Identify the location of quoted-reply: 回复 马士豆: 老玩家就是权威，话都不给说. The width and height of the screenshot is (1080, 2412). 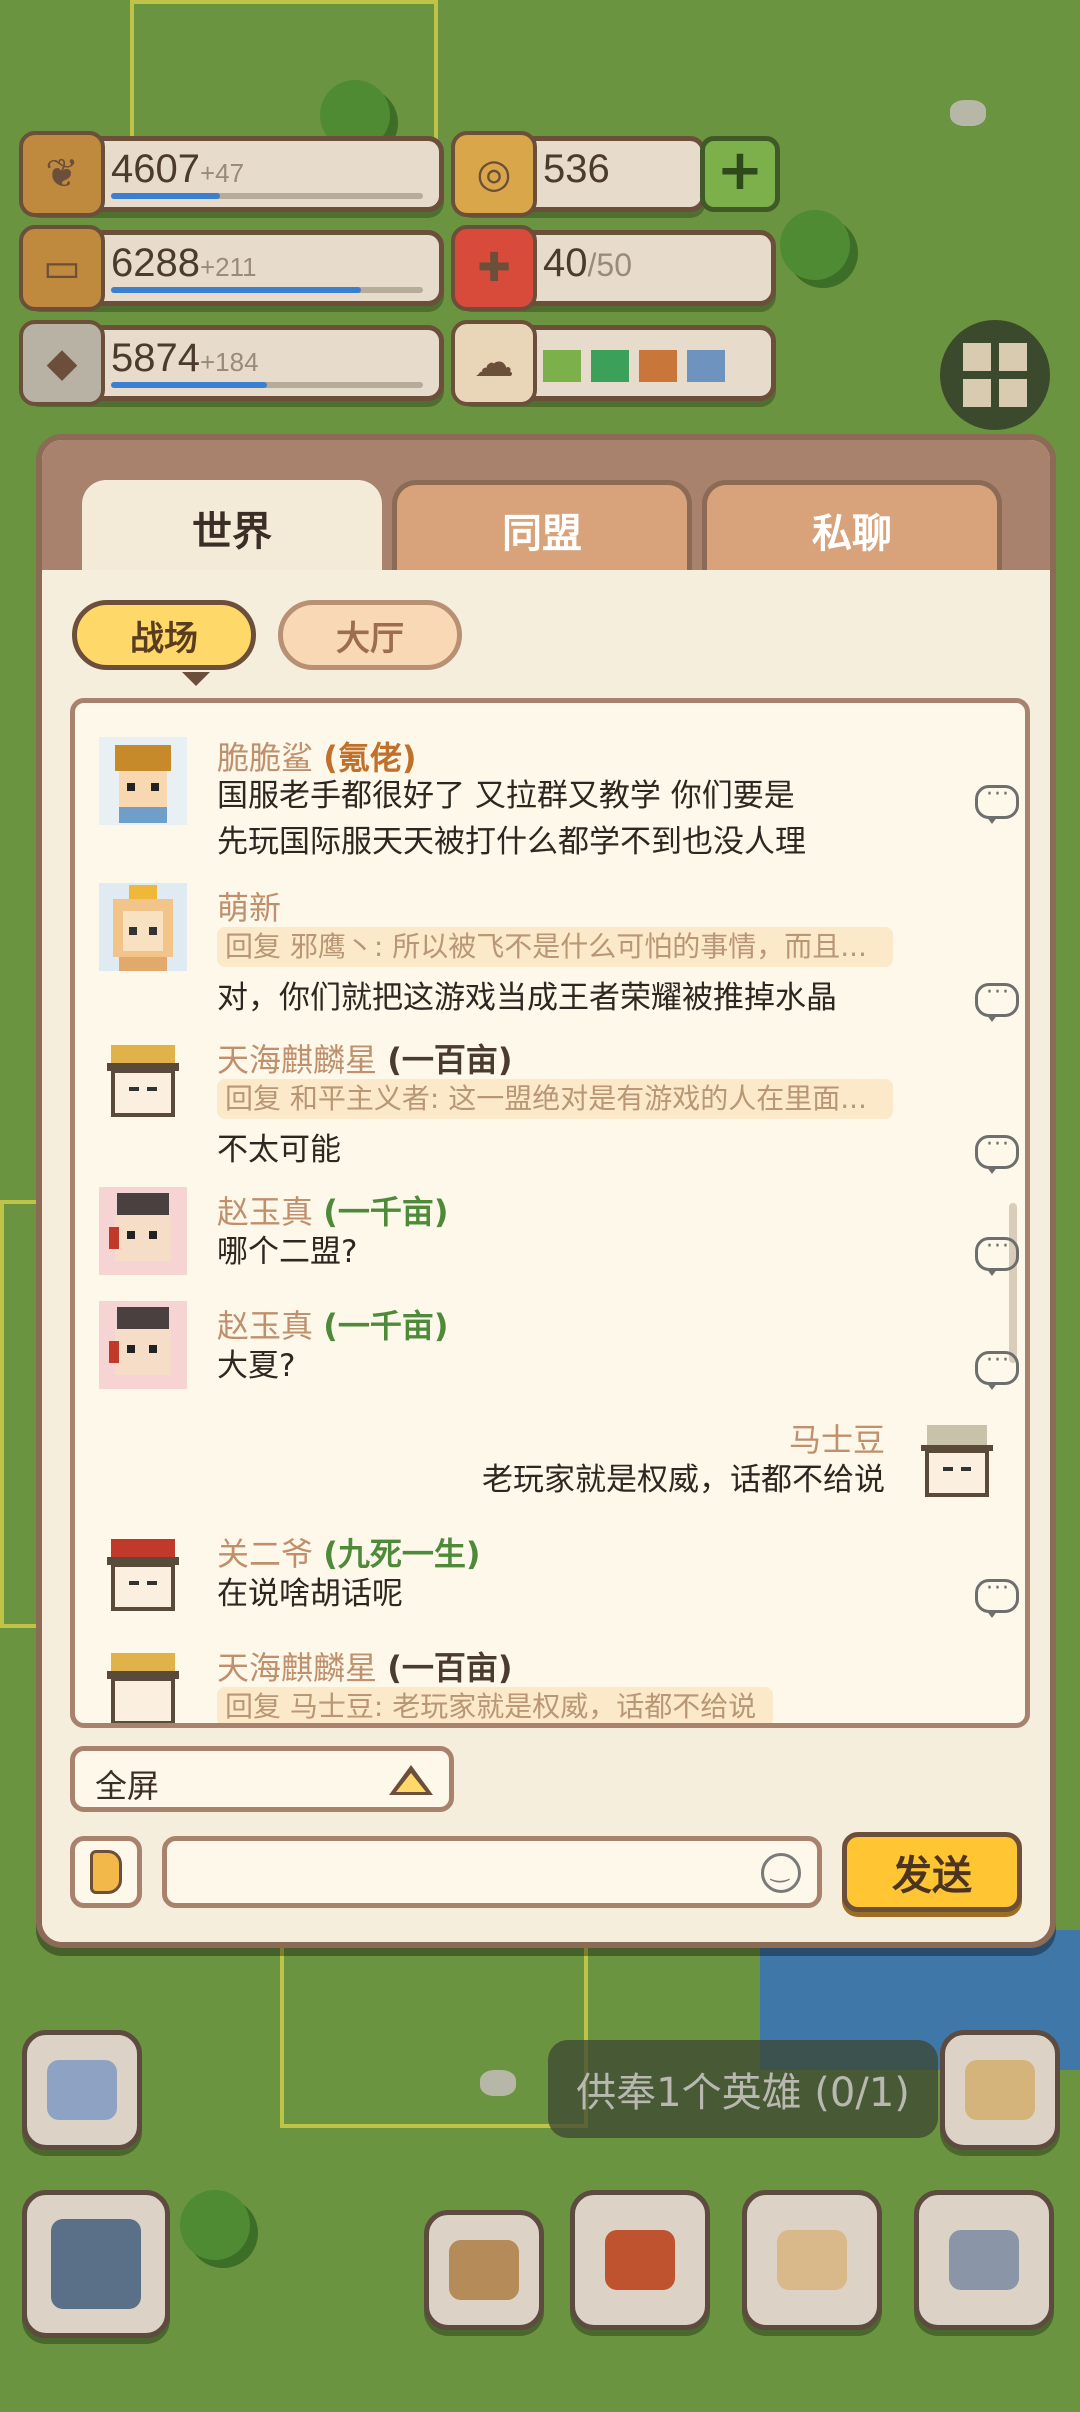
(495, 1705).